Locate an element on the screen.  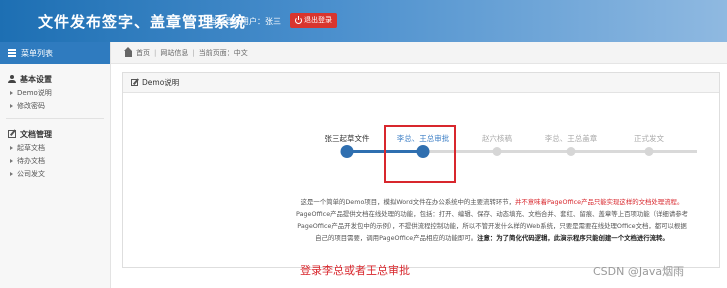
sidebar-heading: 菜单列表 is located at coordinates (37, 53).